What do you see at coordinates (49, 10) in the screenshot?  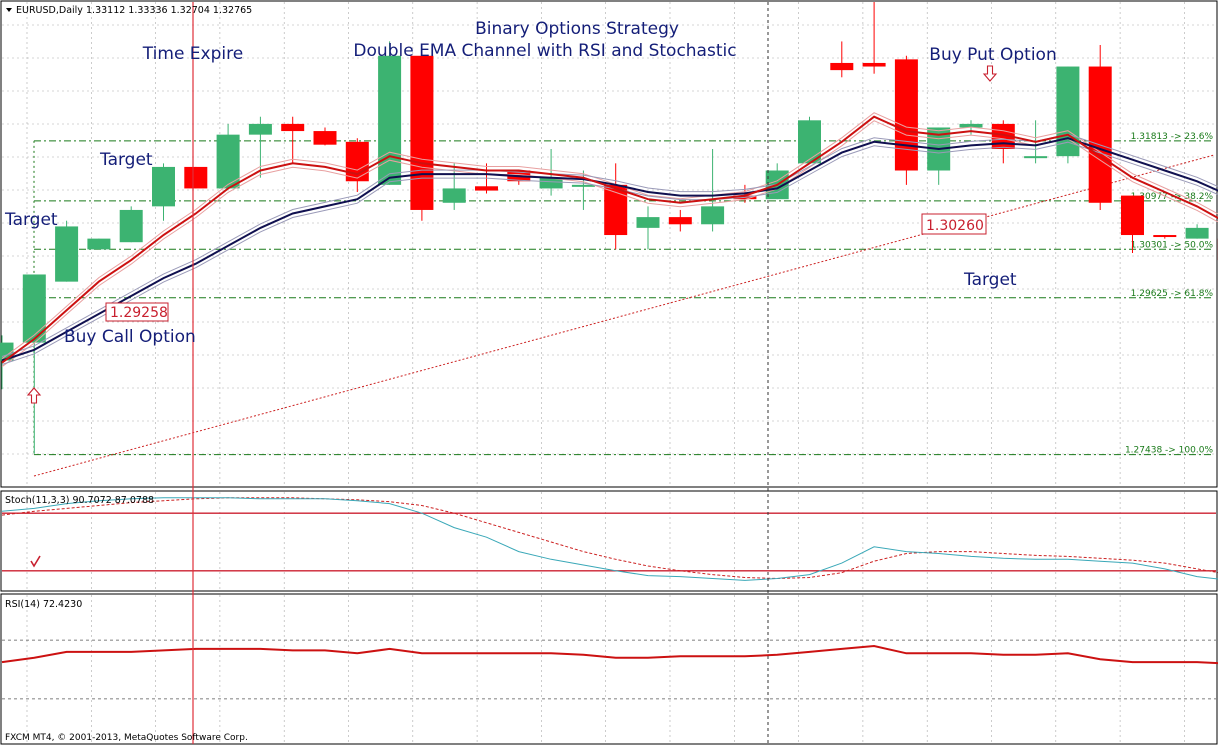 I see `symbol-label: EURUSD,Daily` at bounding box center [49, 10].